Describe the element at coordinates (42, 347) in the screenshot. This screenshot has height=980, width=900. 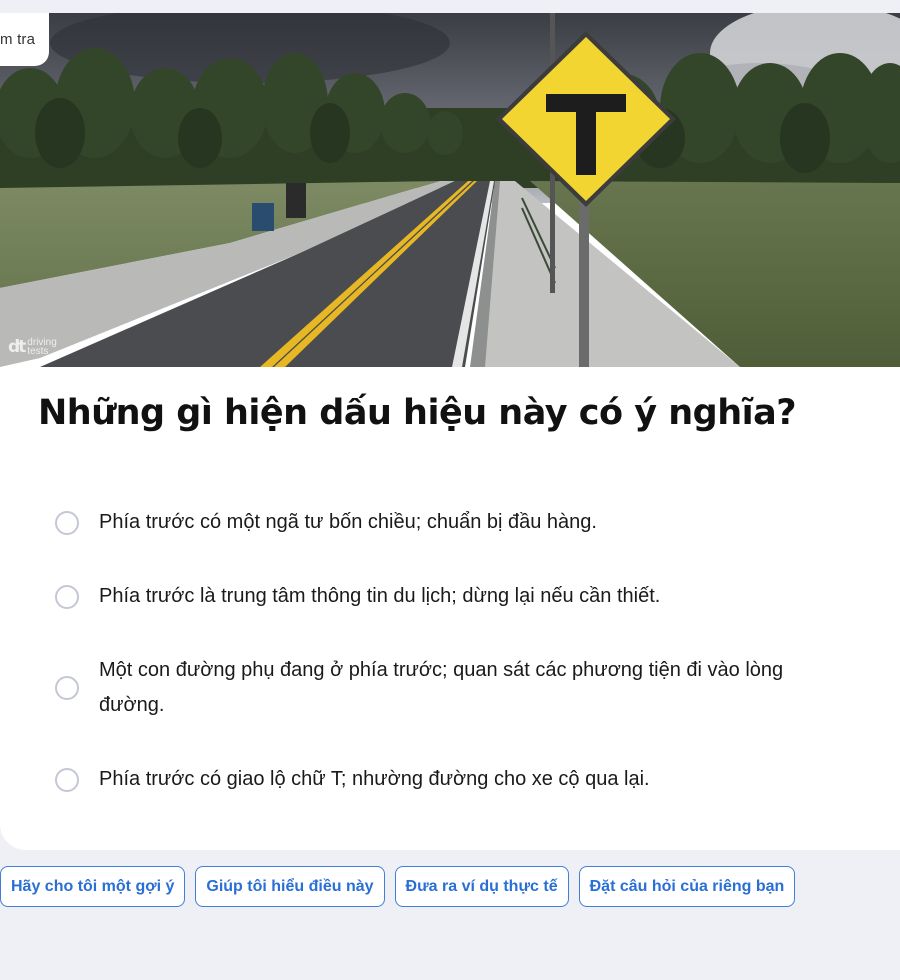
I see `watermark-text: driving tests` at that location.